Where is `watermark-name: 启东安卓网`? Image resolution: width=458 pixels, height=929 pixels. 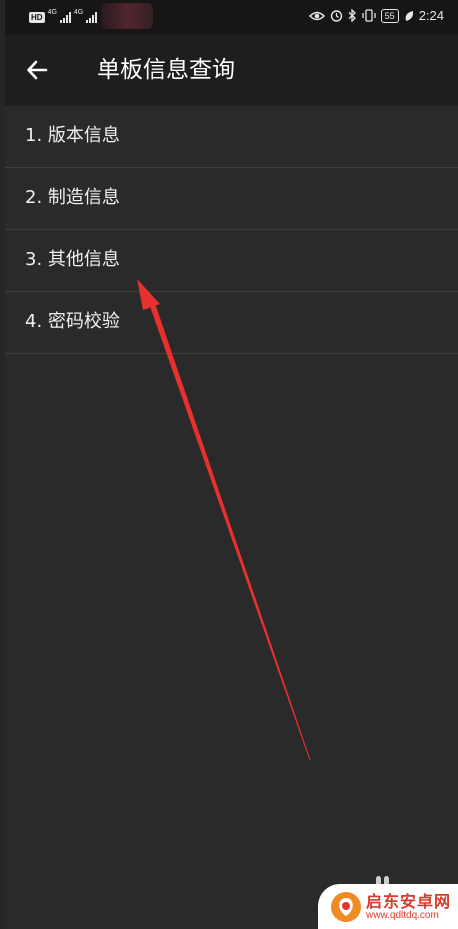 watermark-name: 启东安卓网 is located at coordinates (409, 901).